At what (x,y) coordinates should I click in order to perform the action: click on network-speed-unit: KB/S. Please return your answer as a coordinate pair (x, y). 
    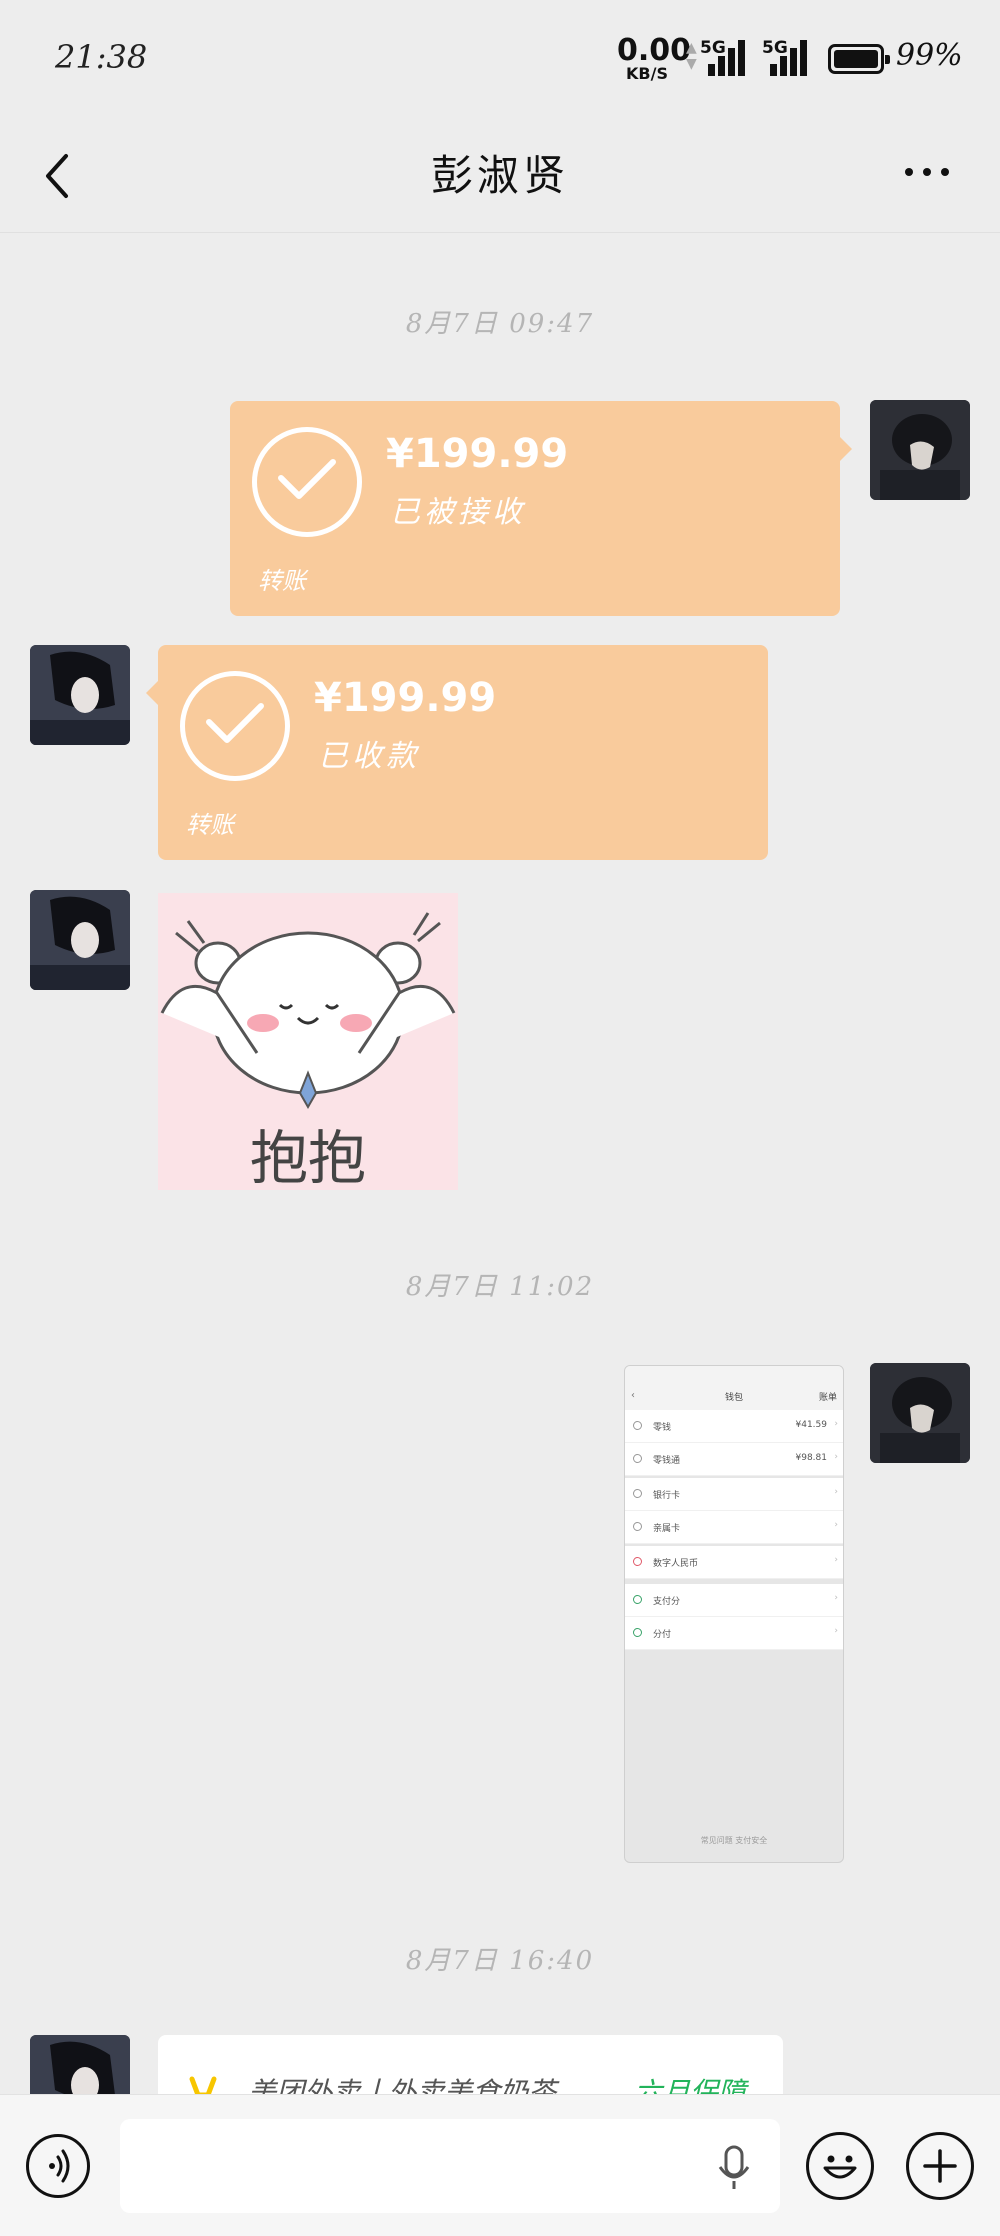
    Looking at the image, I should click on (647, 73).